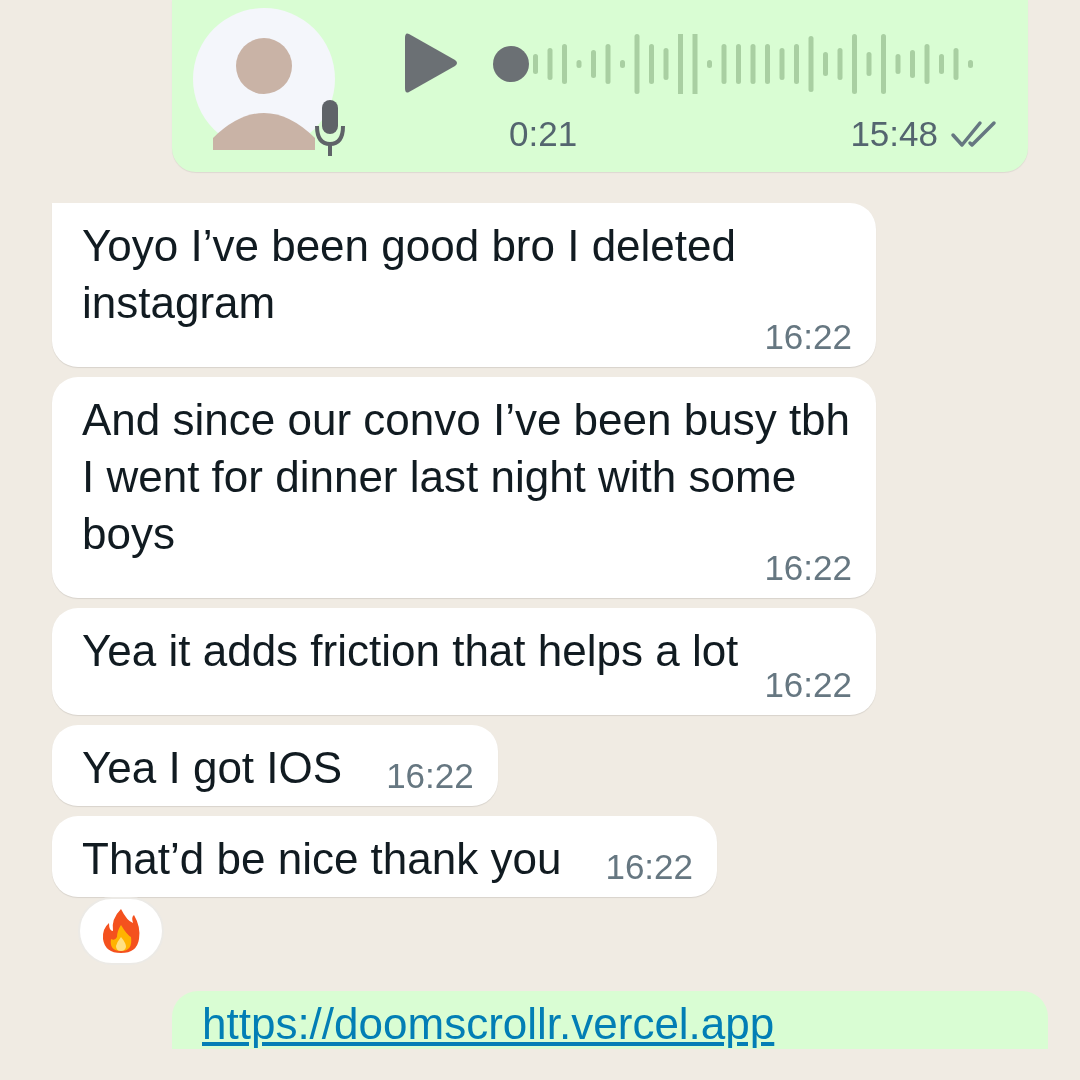 The width and height of the screenshot is (1080, 1080). I want to click on voice-duration: 0:21, so click(543, 134).